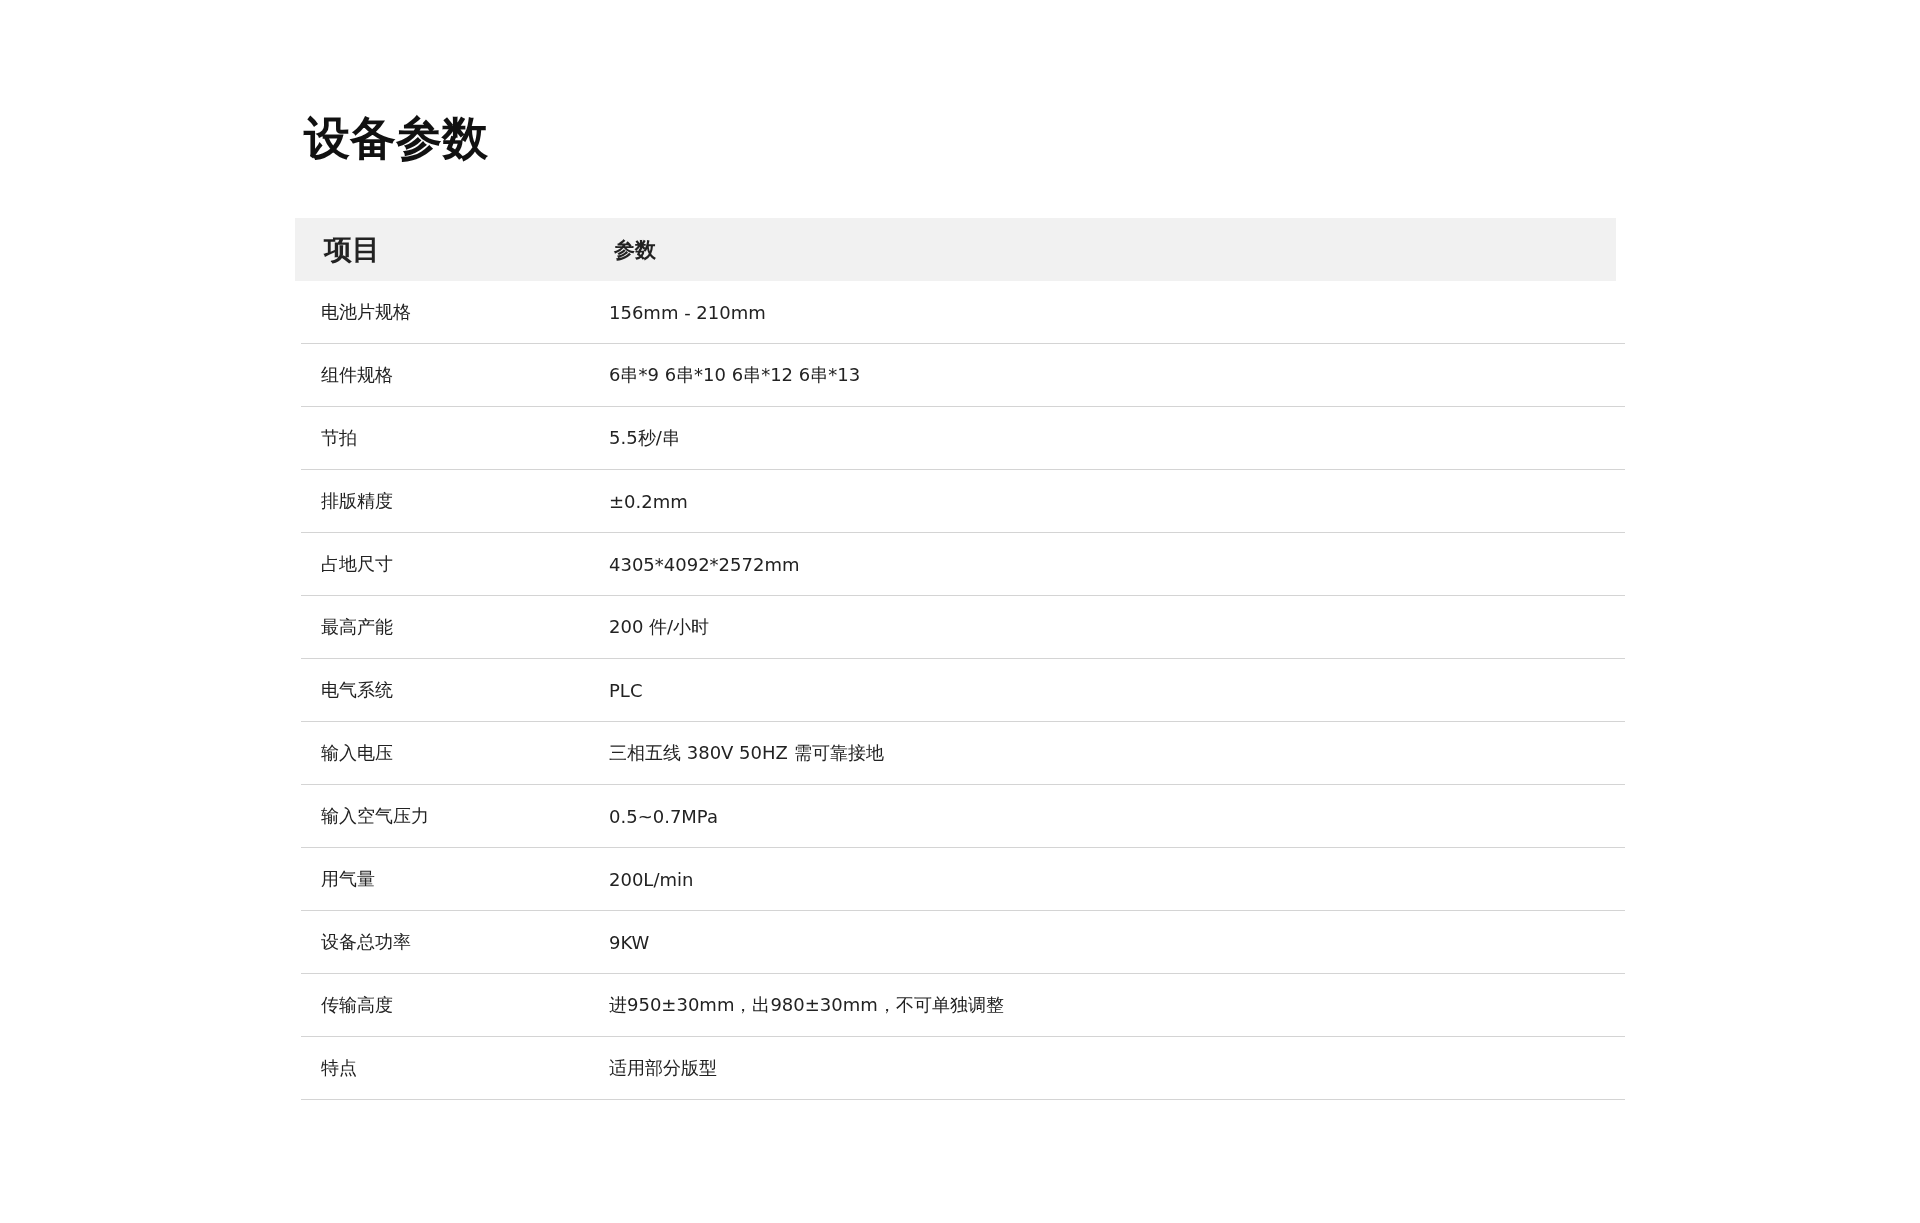 This screenshot has height=1223, width=1920. I want to click on parameter-value: 9KW, so click(629, 942).